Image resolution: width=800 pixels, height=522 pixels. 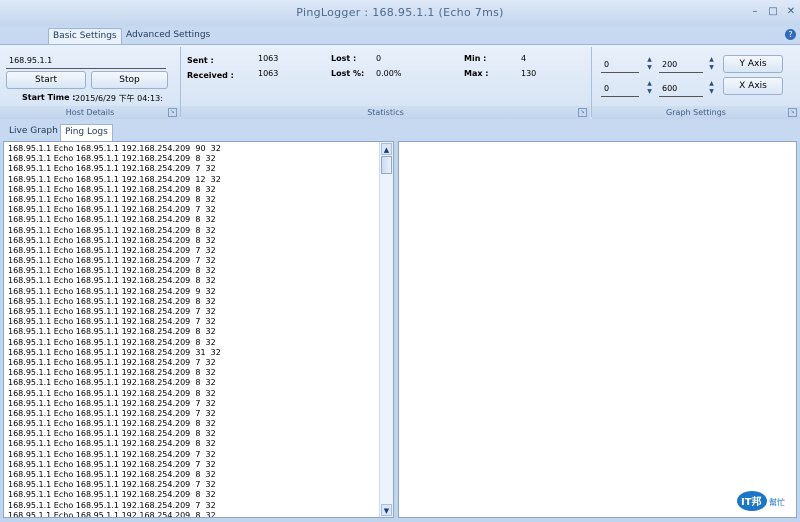 What do you see at coordinates (790, 34) in the screenshot?
I see `help-icon: ?` at bounding box center [790, 34].